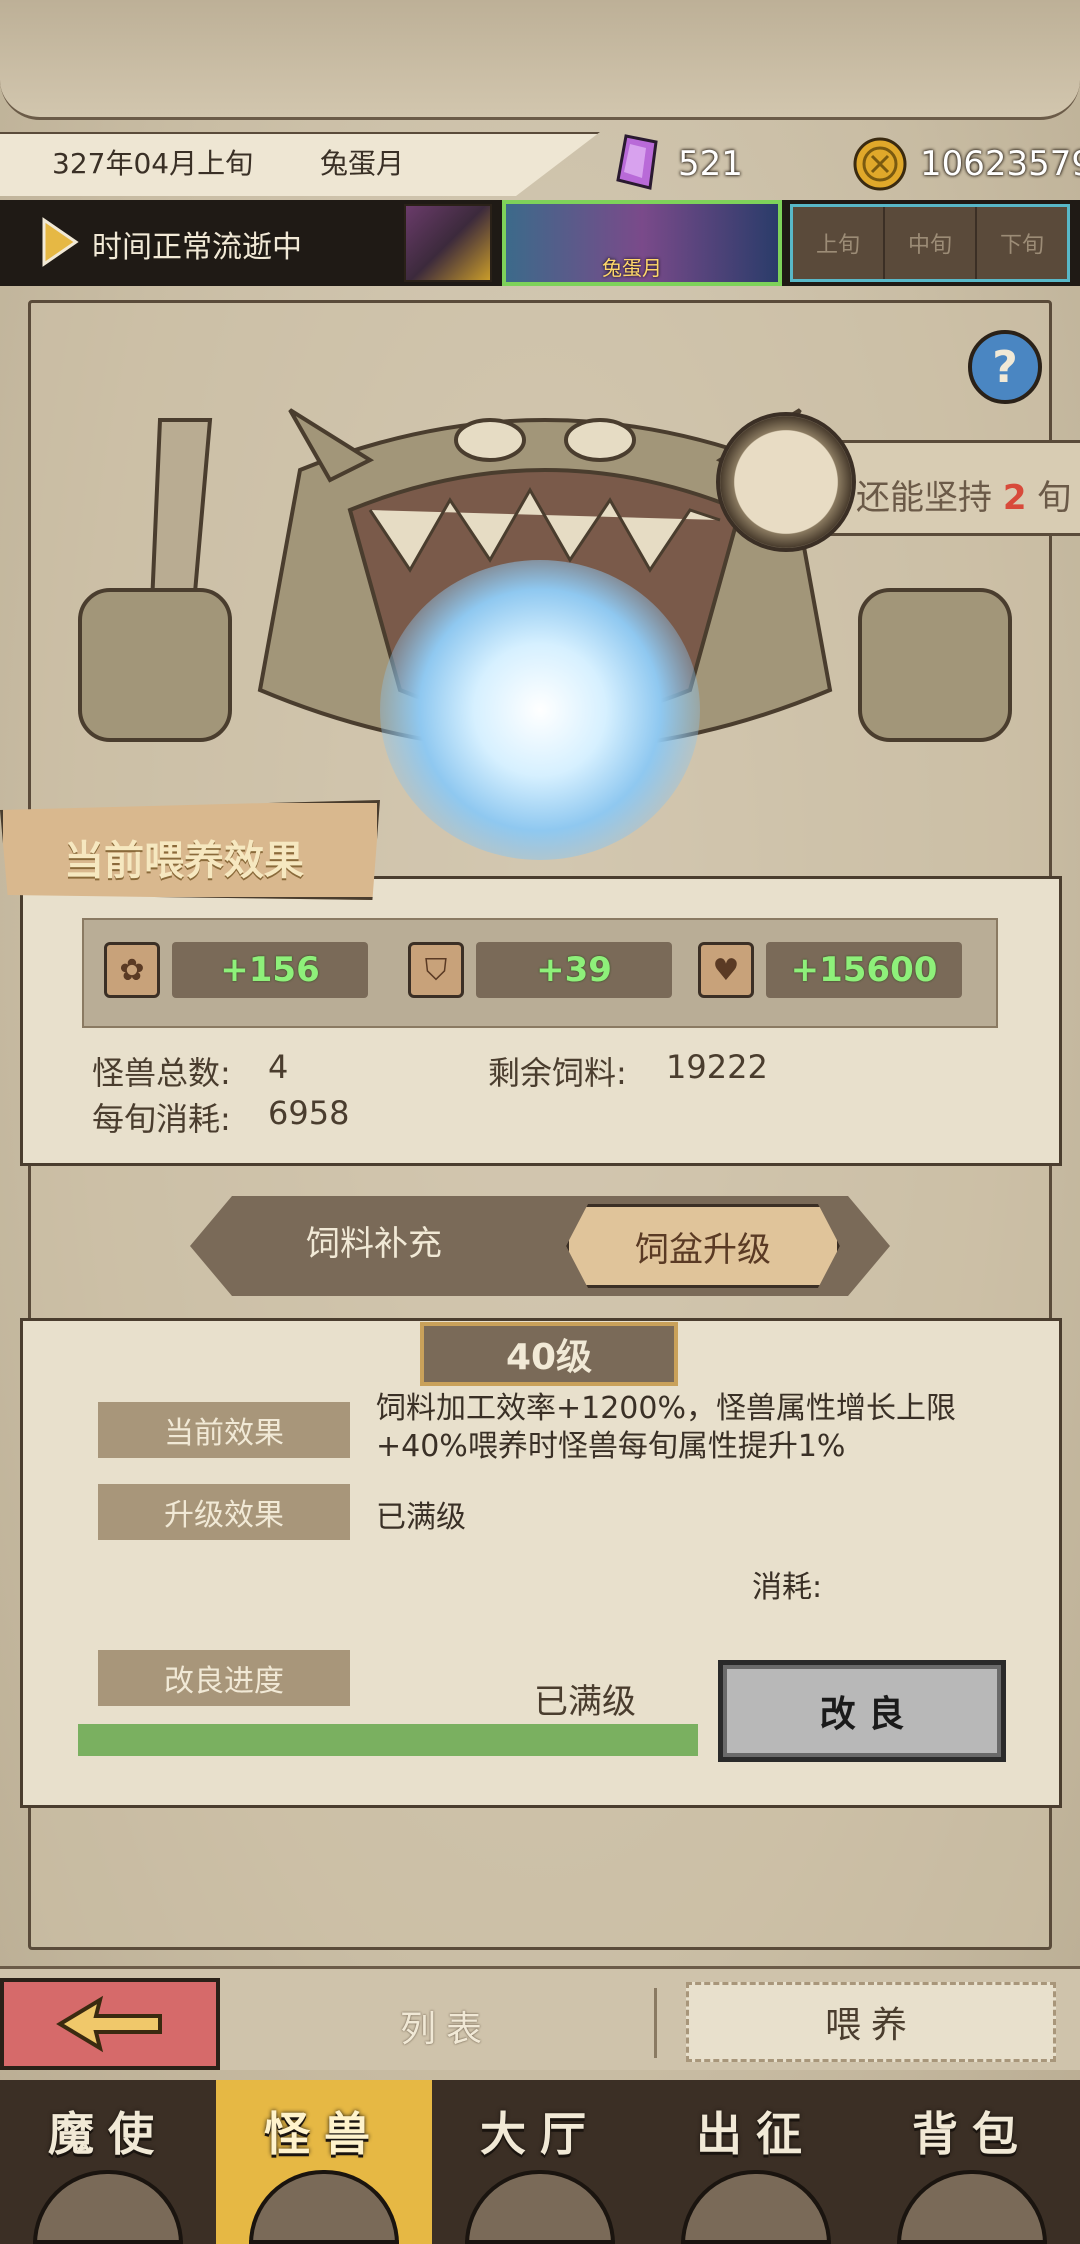  What do you see at coordinates (1005, 367) in the screenshot?
I see `question-icon: ?` at bounding box center [1005, 367].